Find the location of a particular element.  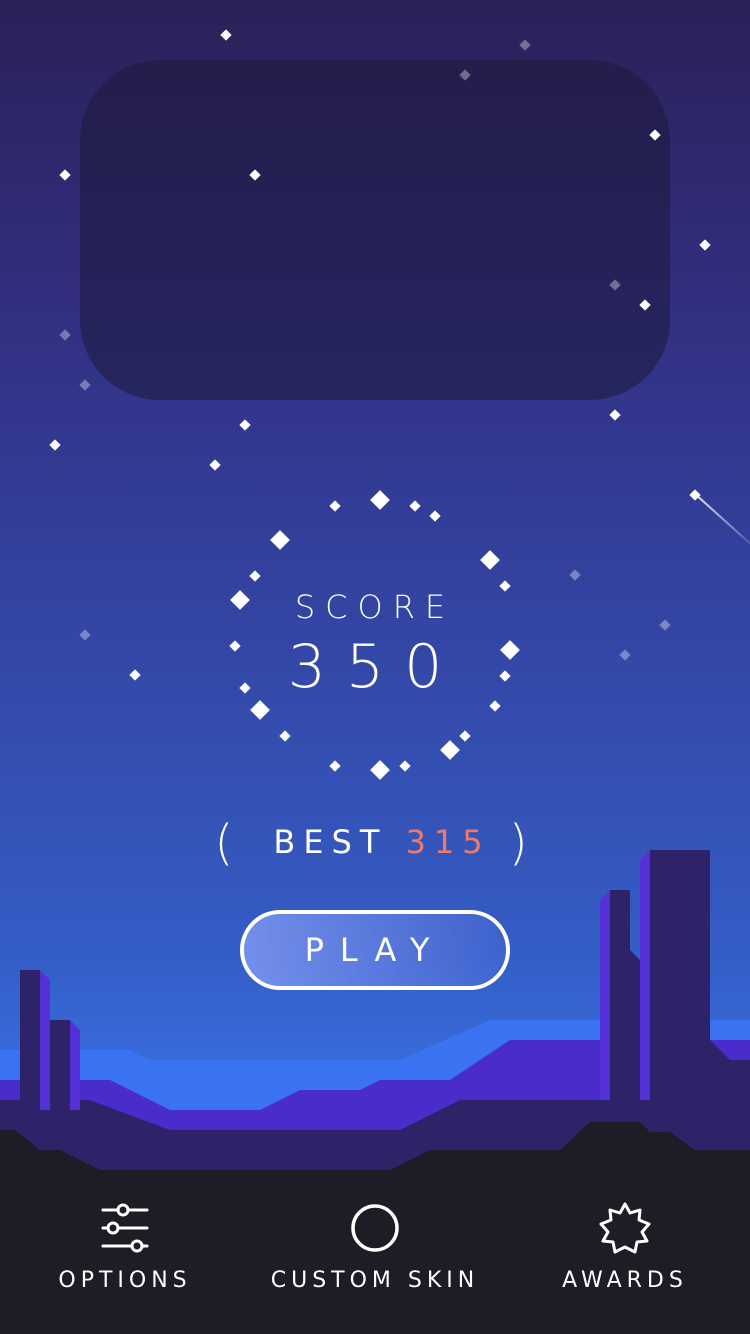

pillar-right-light is located at coordinates (605, 995).